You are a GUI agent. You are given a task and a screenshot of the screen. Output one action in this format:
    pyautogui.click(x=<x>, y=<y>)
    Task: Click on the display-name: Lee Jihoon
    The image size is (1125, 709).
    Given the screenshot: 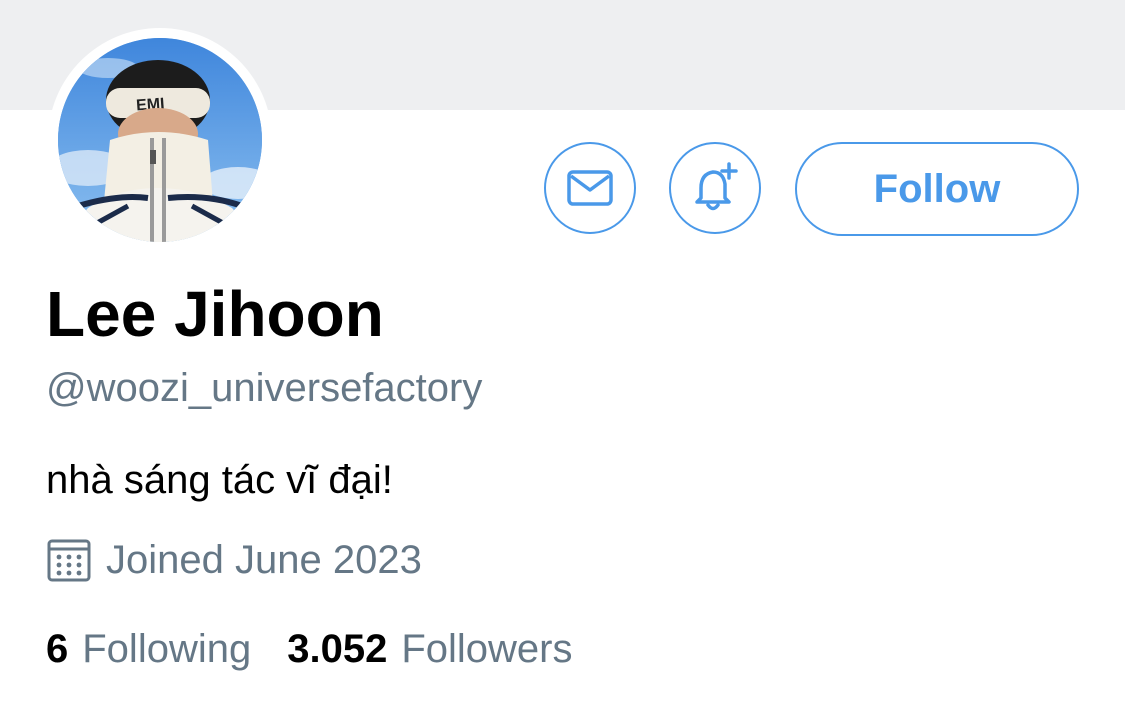 What is the action you would take?
    pyautogui.click(x=215, y=314)
    